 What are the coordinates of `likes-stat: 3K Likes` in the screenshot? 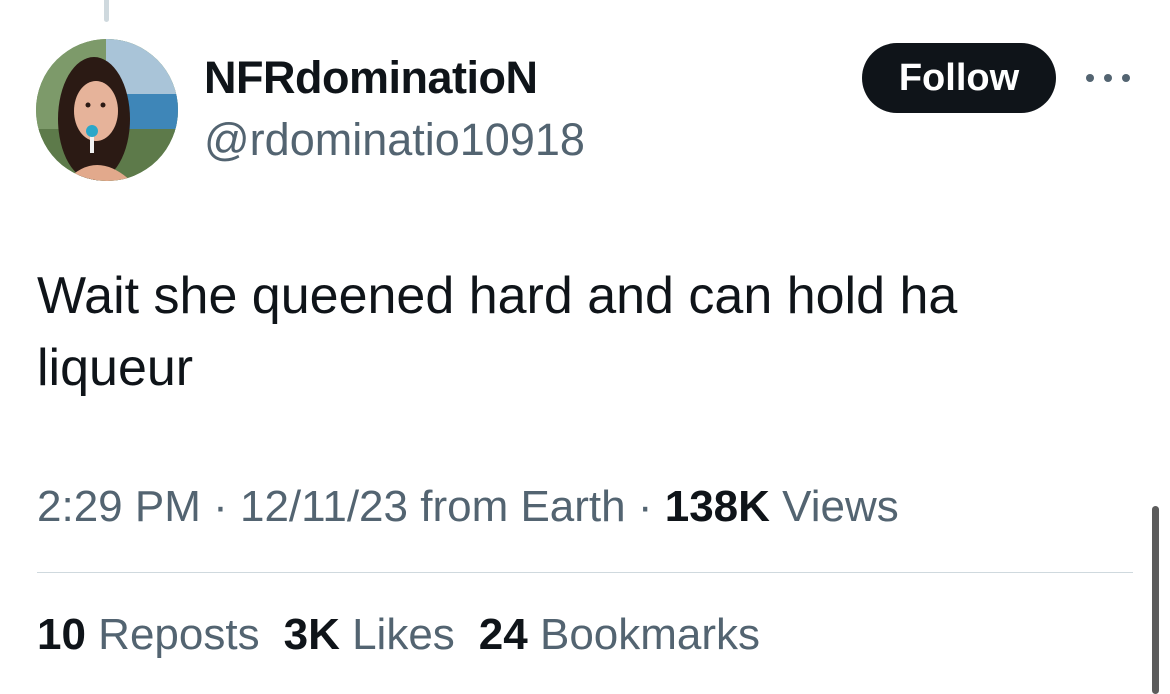 It's located at (369, 635).